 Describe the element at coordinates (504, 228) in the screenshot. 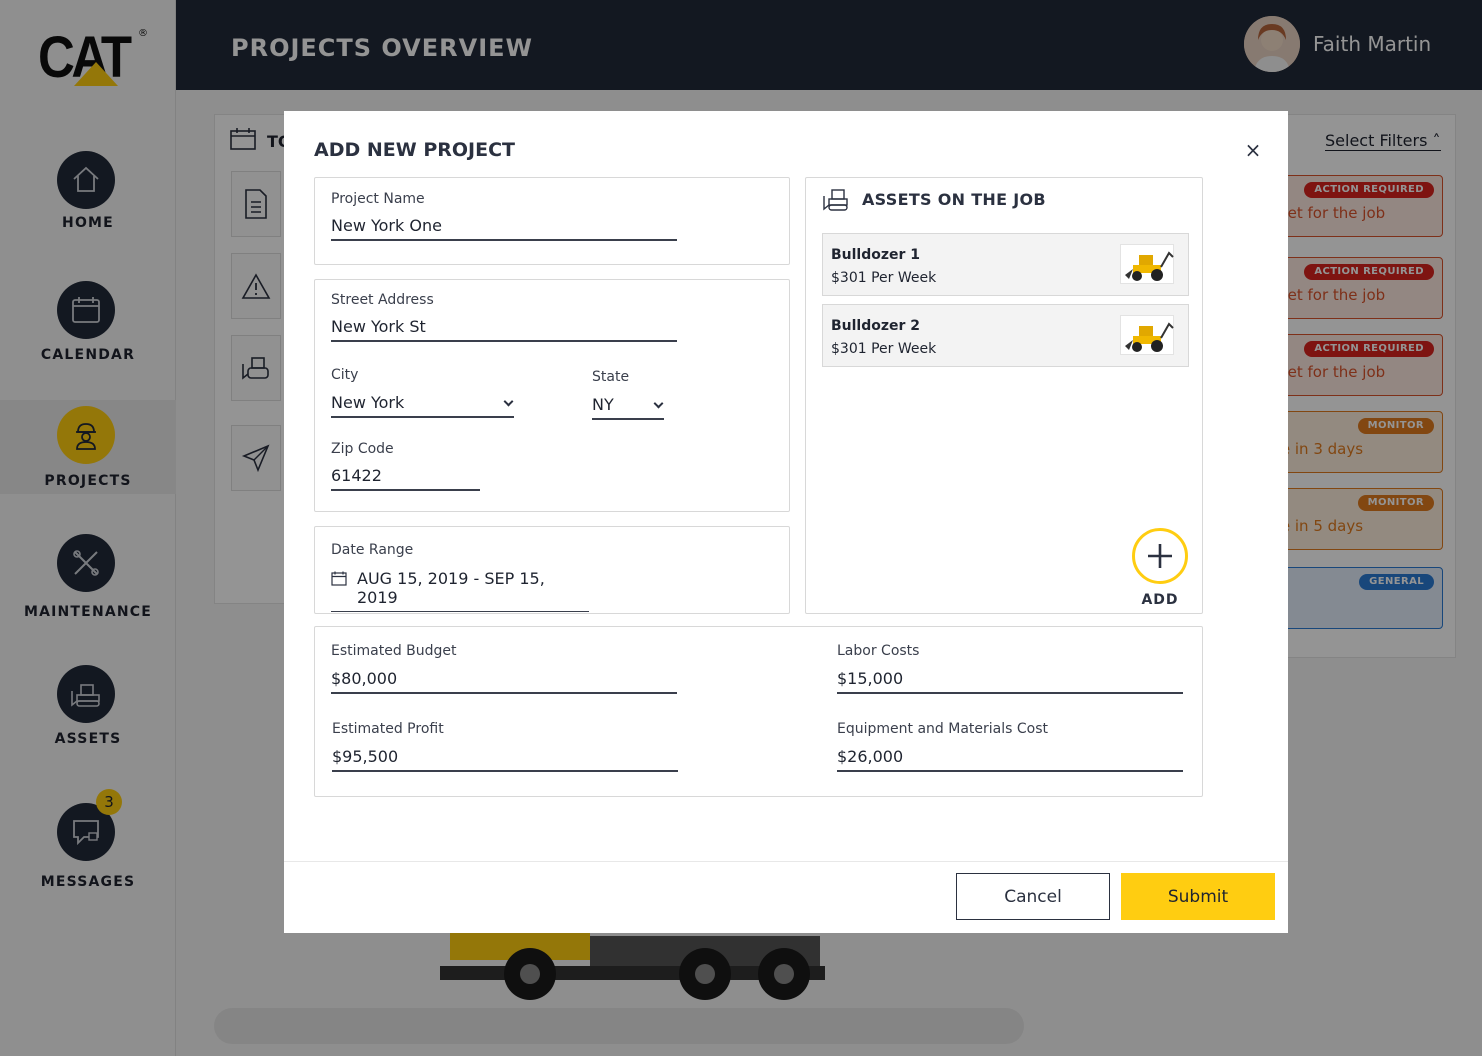

I see `project-name-input: New York One` at that location.